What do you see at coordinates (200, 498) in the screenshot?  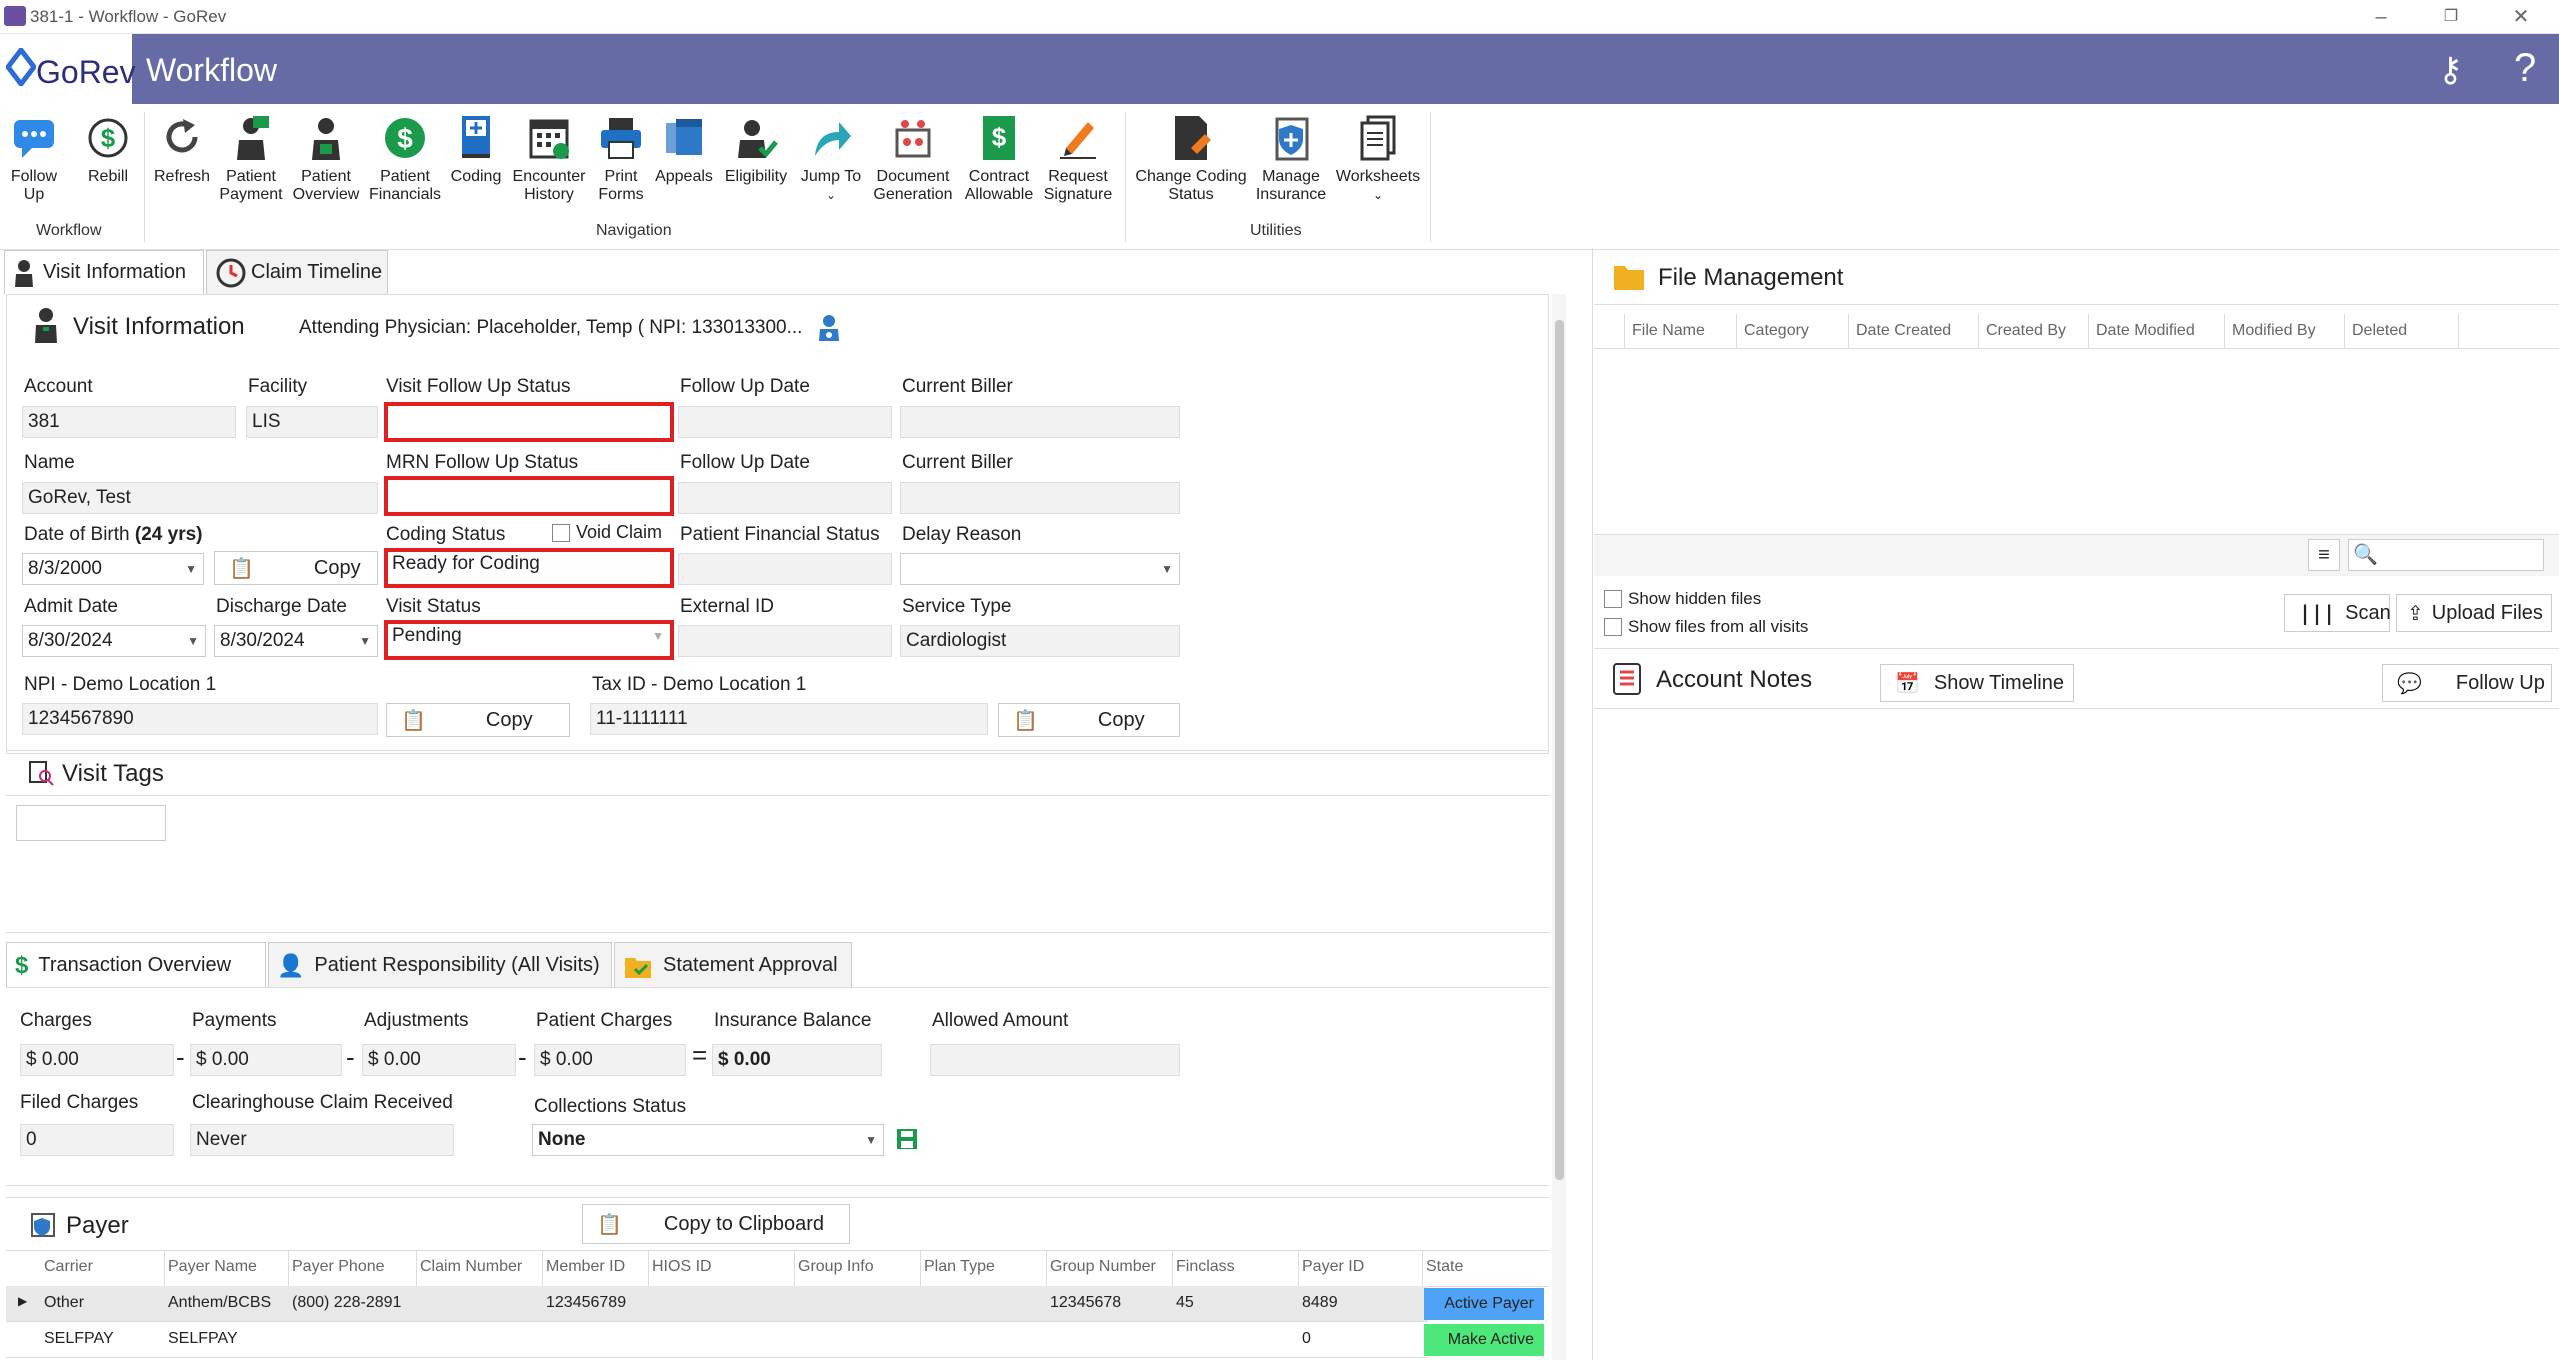 I see `name-field: GoRev, Test` at bounding box center [200, 498].